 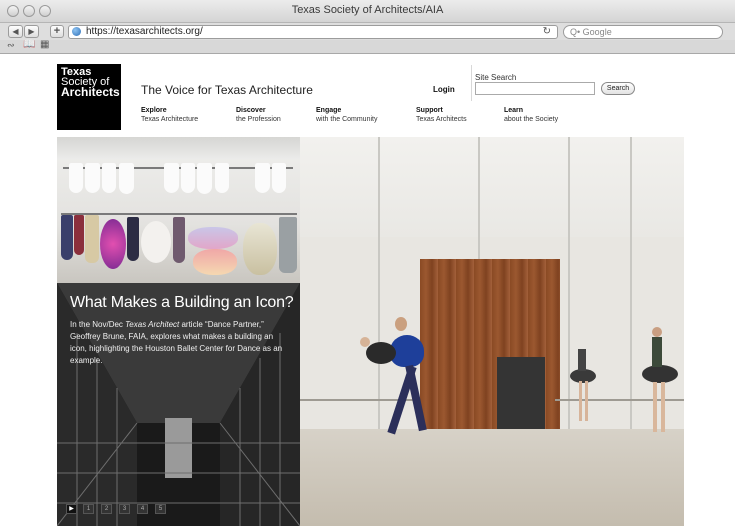 I want to click on slide-4-button: 4, so click(x=142, y=509).